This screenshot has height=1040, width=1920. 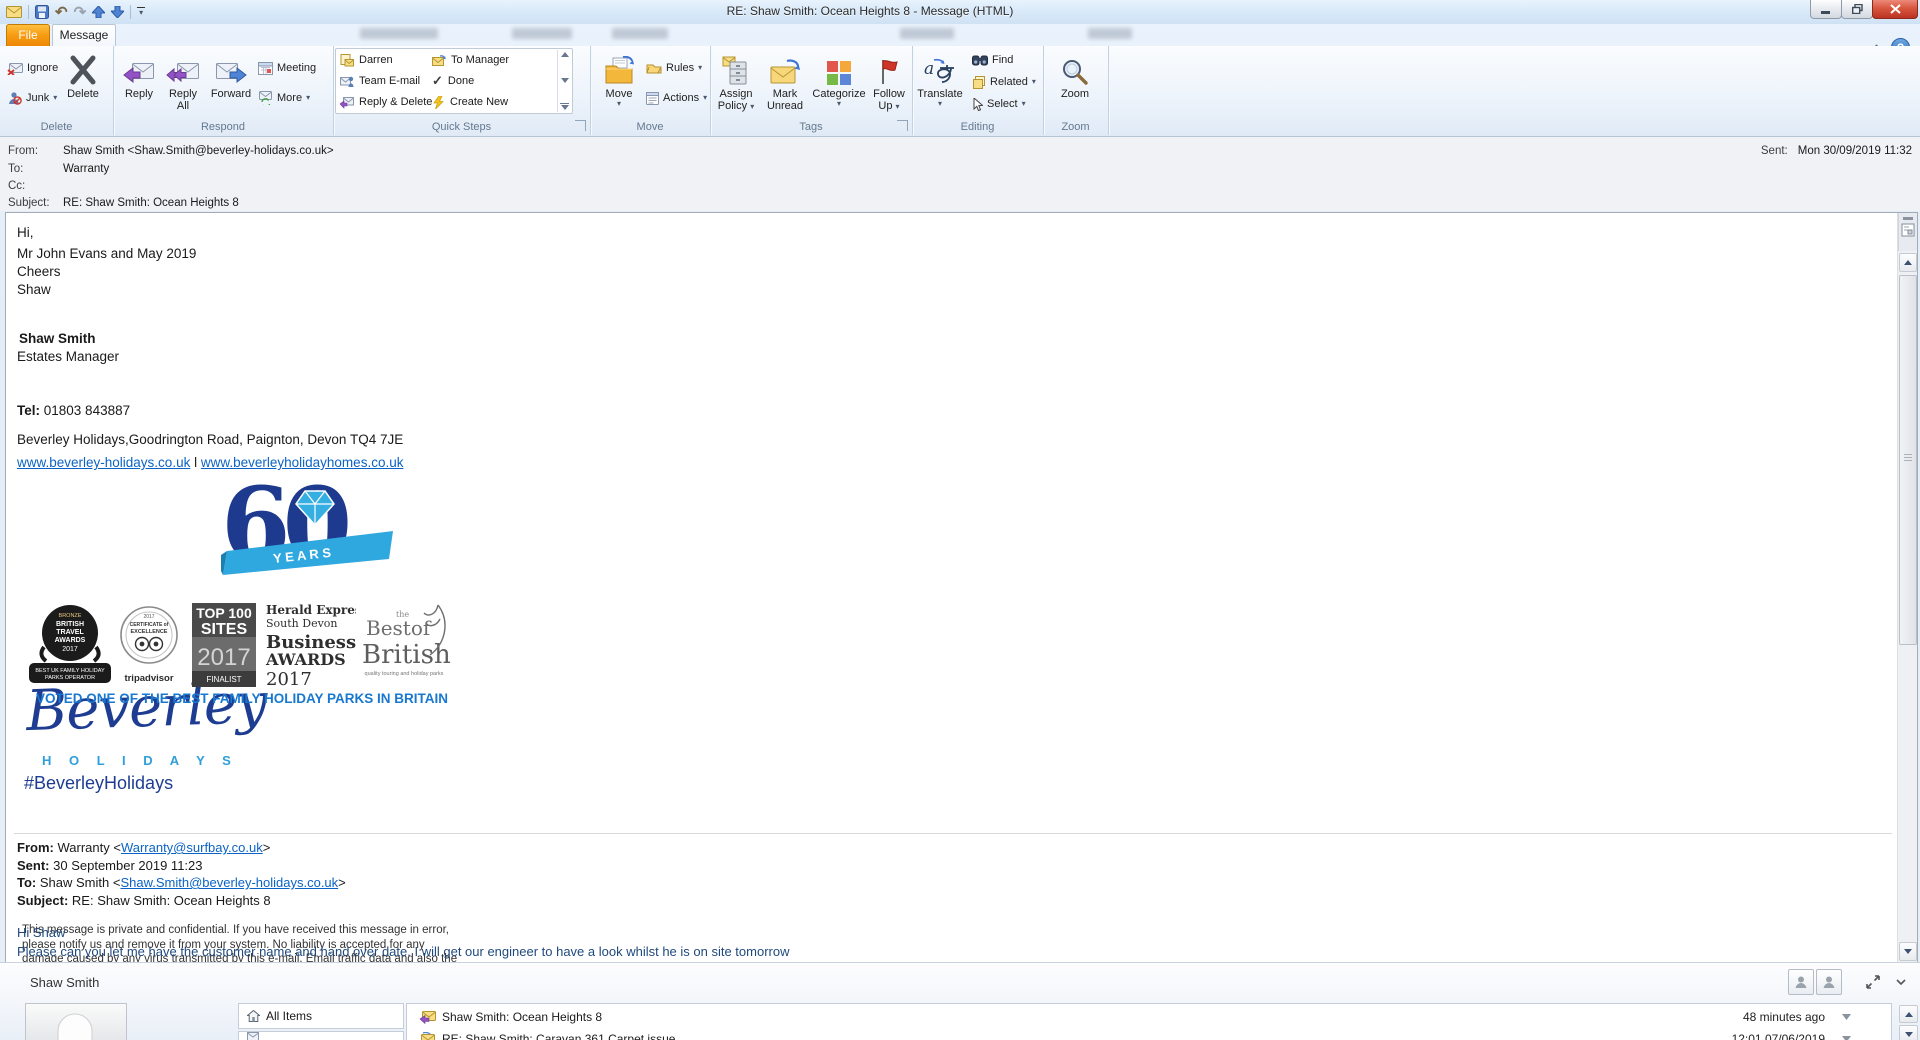 I want to click on list-item-time: 48 minutes ago, so click(x=1783, y=1016).